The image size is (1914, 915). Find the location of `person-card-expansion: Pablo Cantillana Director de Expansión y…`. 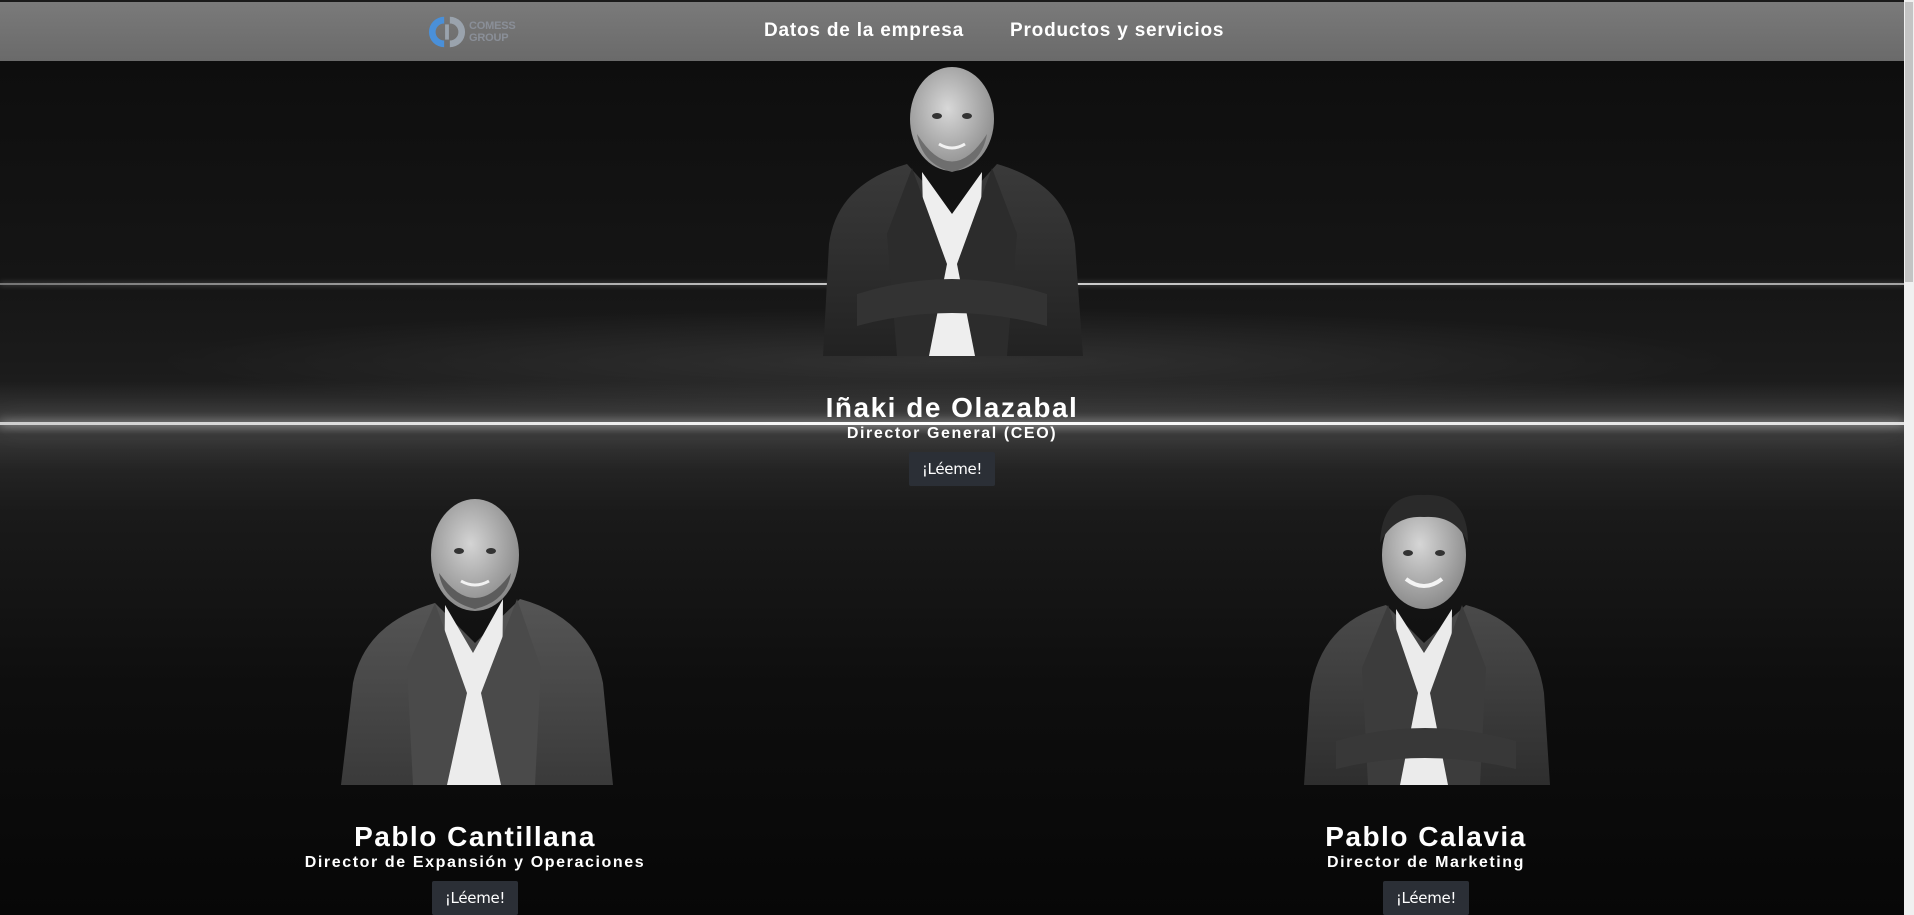

person-card-expansion: Pablo Cantillana Director de Expansión y… is located at coordinates (475, 704).